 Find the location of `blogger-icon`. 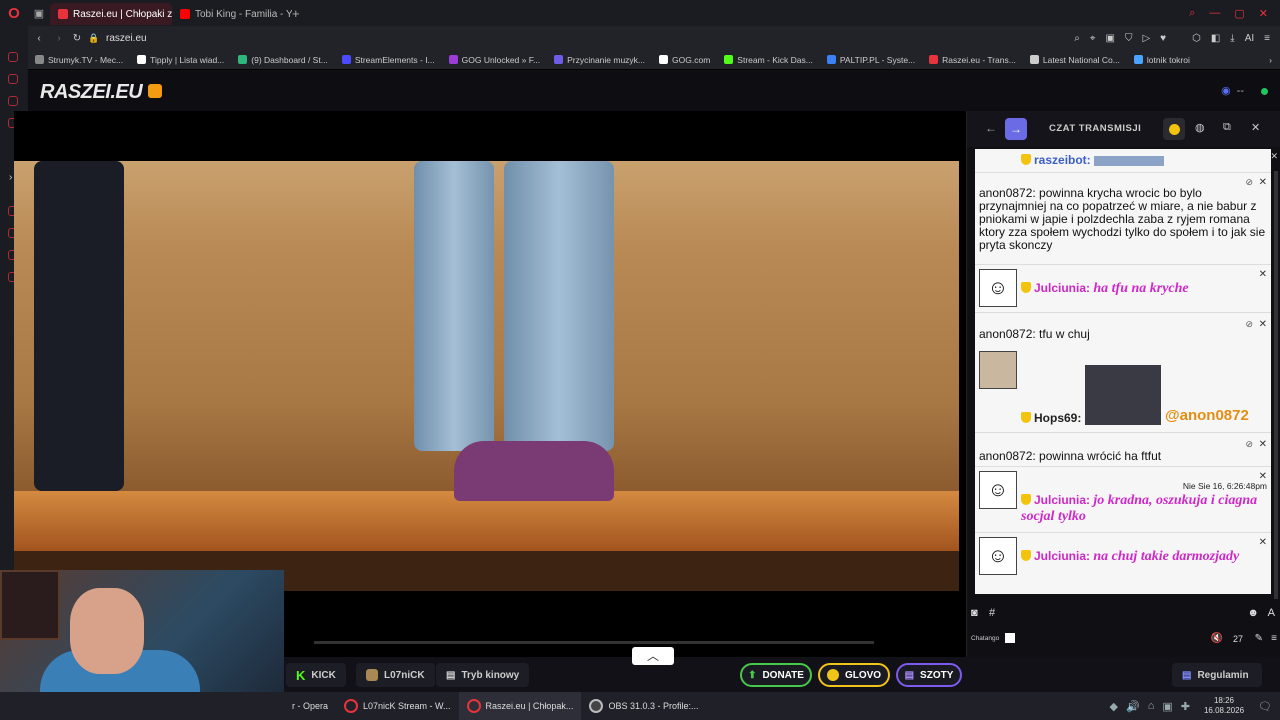

blogger-icon is located at coordinates (155, 91).